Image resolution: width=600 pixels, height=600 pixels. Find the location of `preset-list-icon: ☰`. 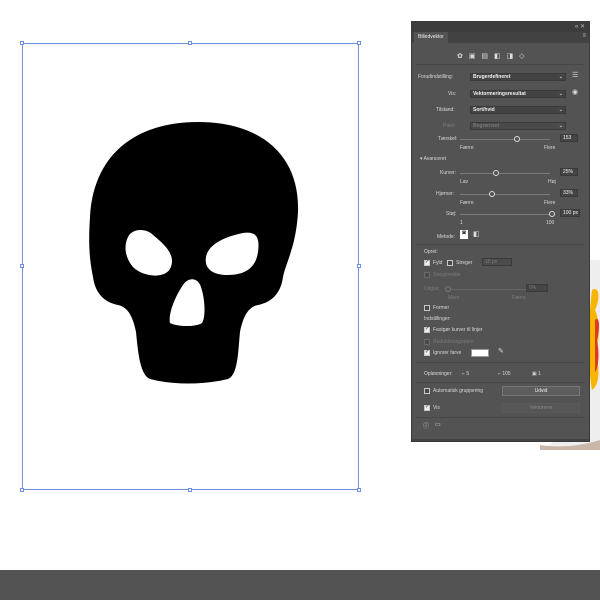

preset-list-icon: ☰ is located at coordinates (575, 75).